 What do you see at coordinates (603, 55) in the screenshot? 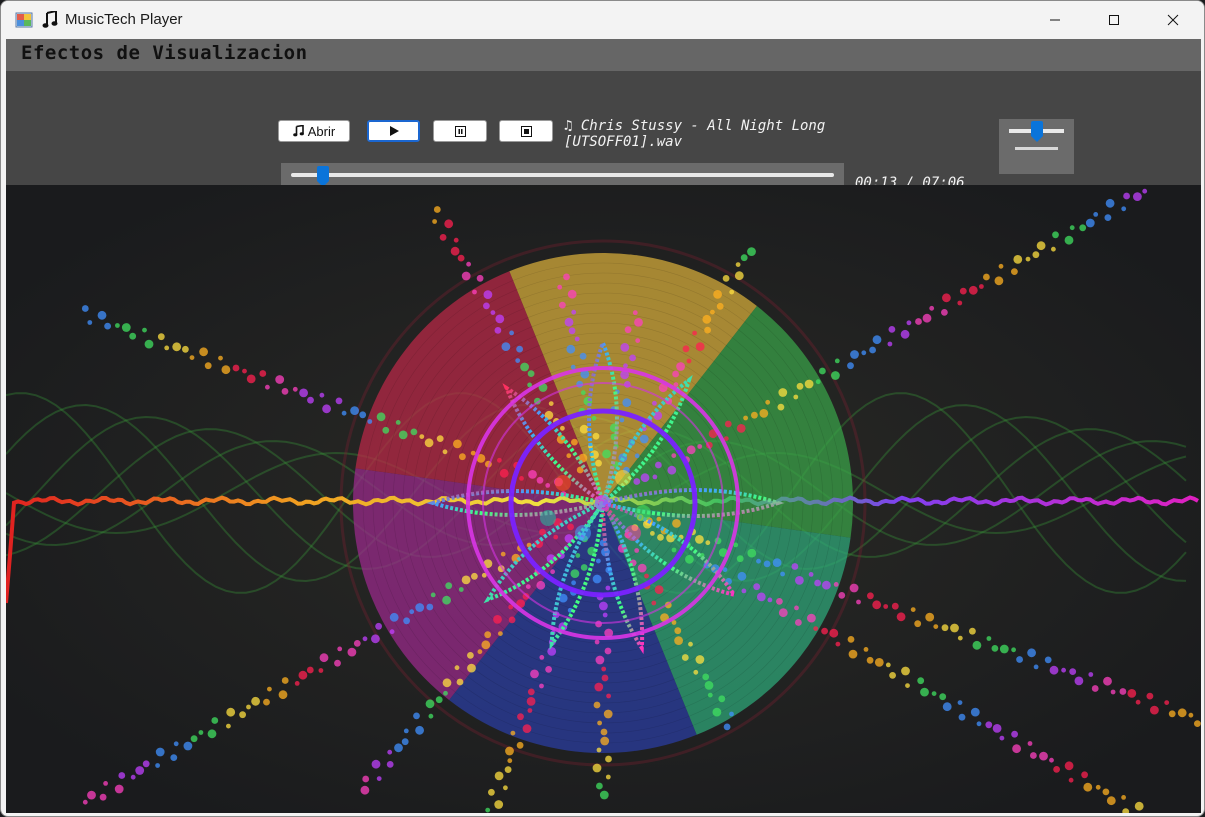
I see `header-bar: Efectos de Visualizacion` at bounding box center [603, 55].